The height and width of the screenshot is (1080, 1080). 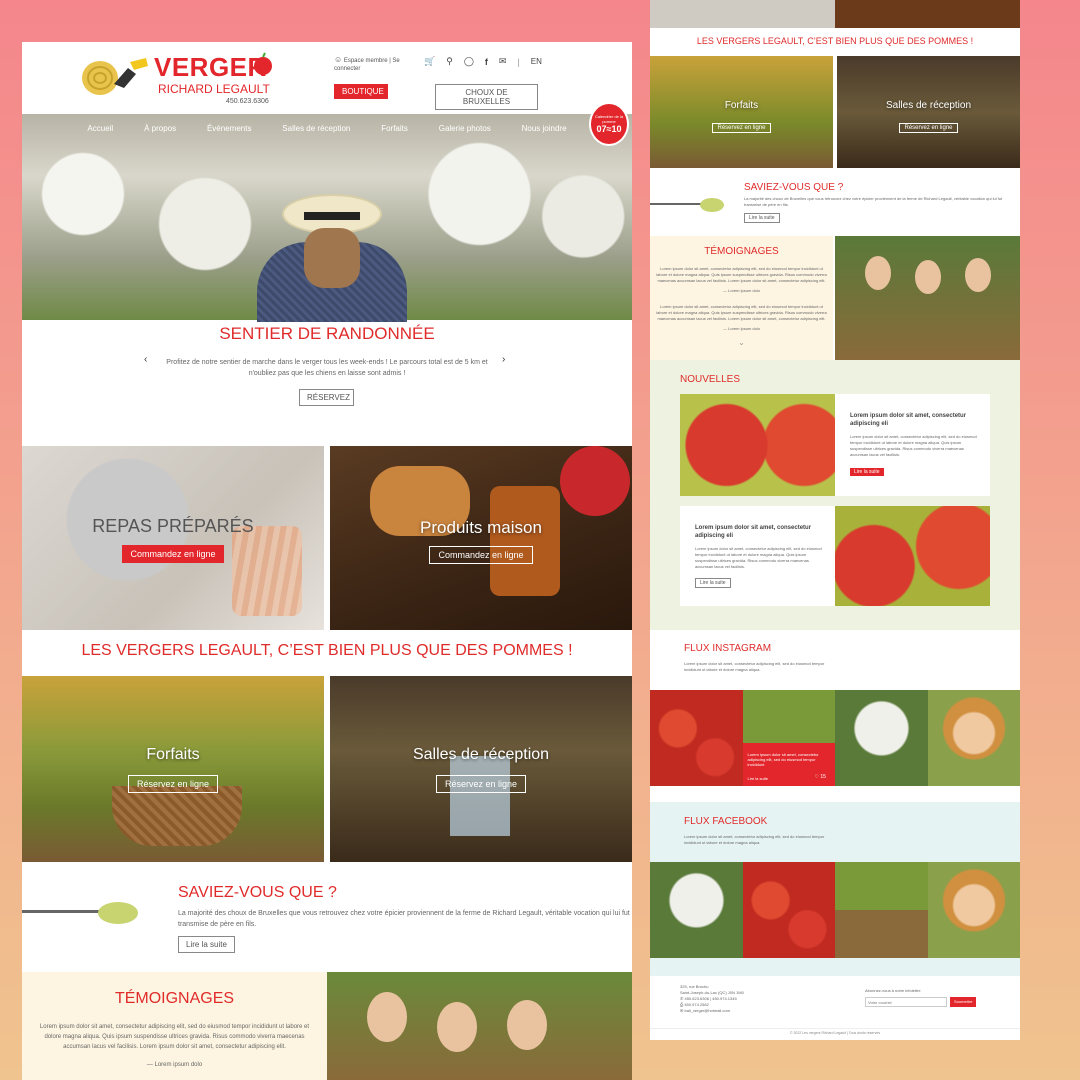 What do you see at coordinates (361, 91) in the screenshot?
I see `boutique-button: BOUTIQUE` at bounding box center [361, 91].